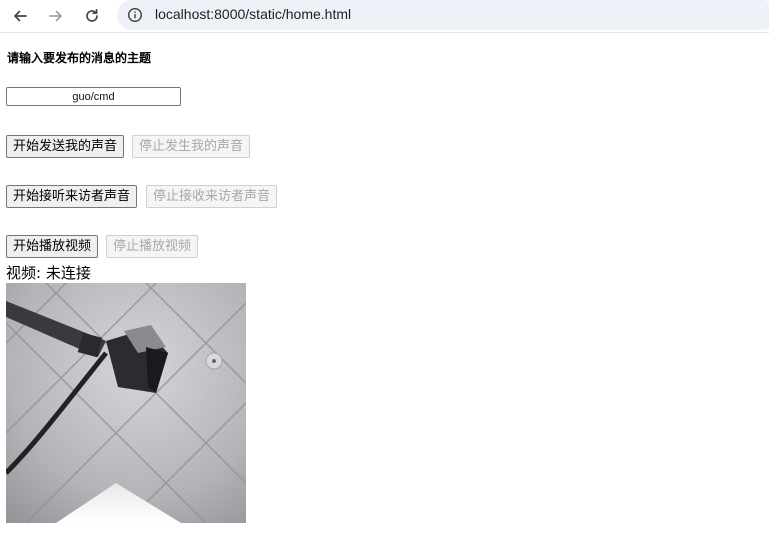 This screenshot has height=546, width=769. Describe the element at coordinates (443, 15) in the screenshot. I see `address-bar: localhost:8000/static/home.html` at that location.